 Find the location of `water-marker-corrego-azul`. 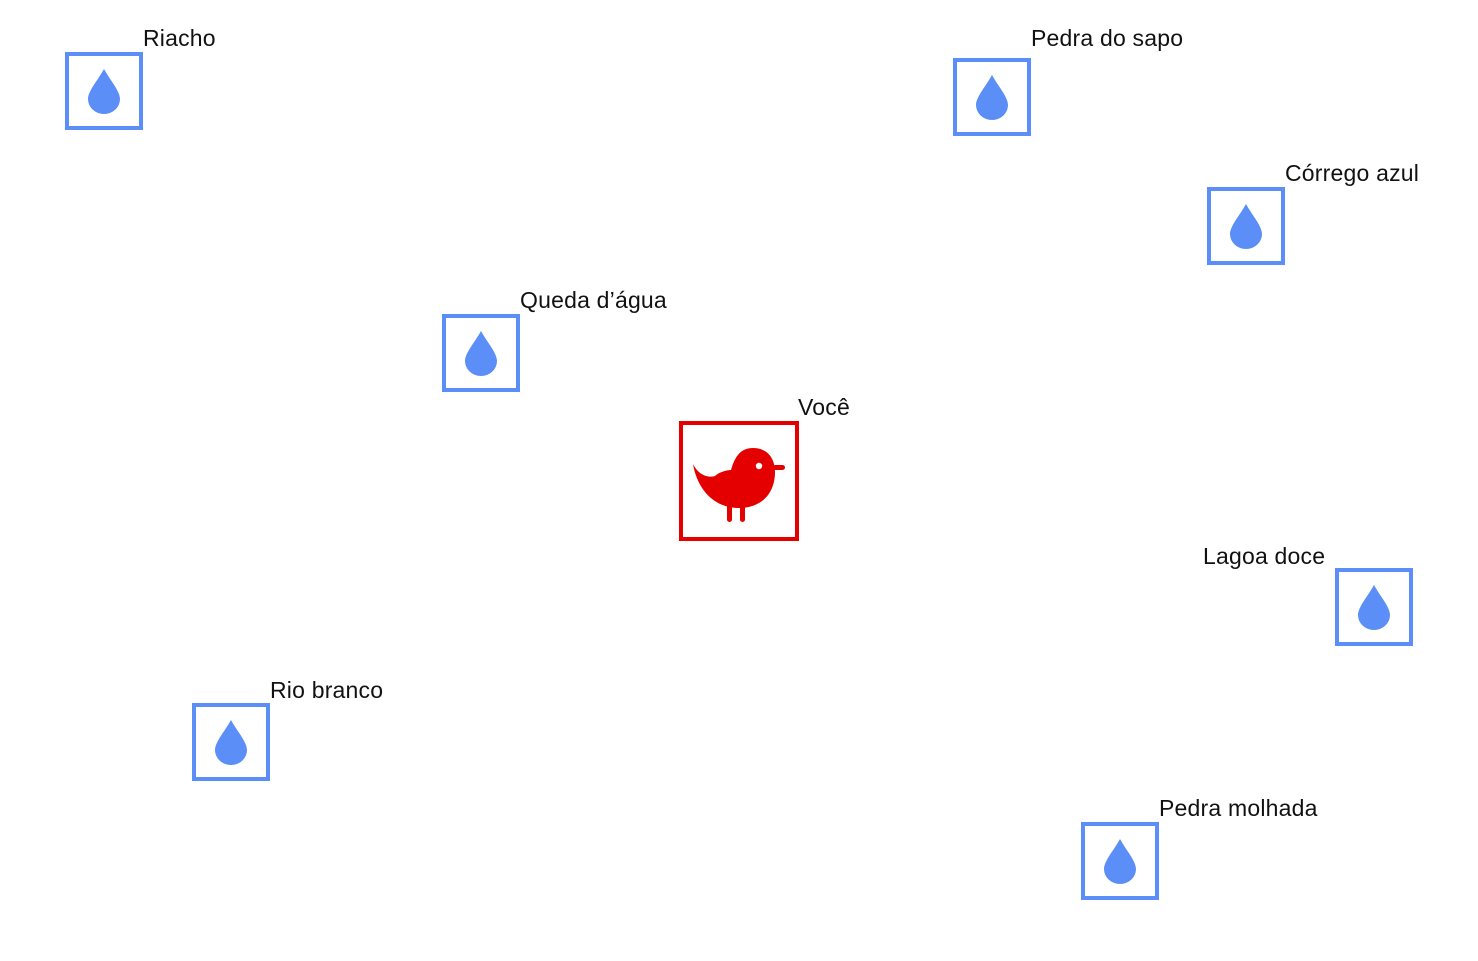

water-marker-corrego-azul is located at coordinates (1246, 226).